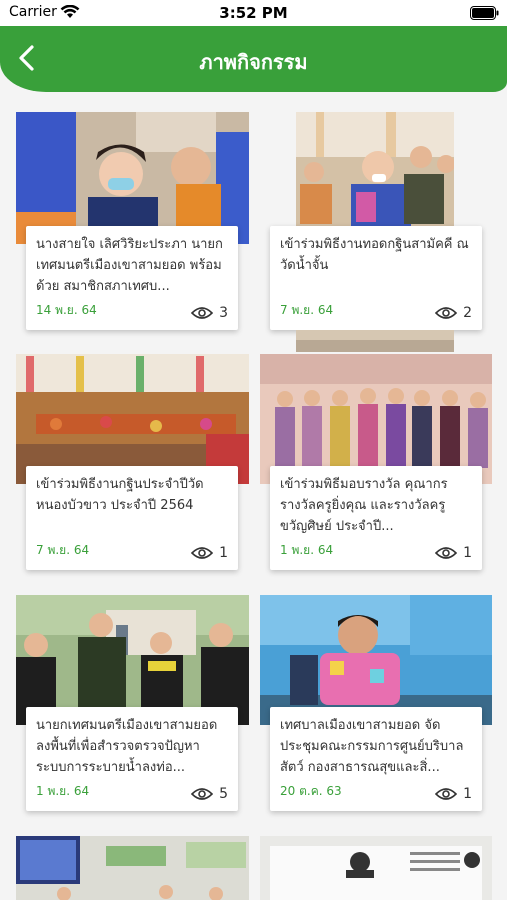 The image size is (507, 900). Describe the element at coordinates (253, 62) in the screenshot. I see `page-title: ภาพกิจกรรม` at that location.